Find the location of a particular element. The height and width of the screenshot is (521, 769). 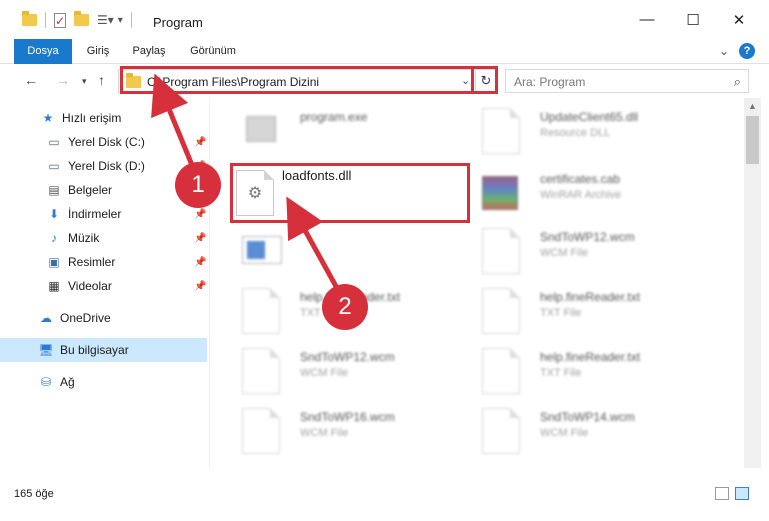

step-badge-2: 2 is located at coordinates (345, 307).